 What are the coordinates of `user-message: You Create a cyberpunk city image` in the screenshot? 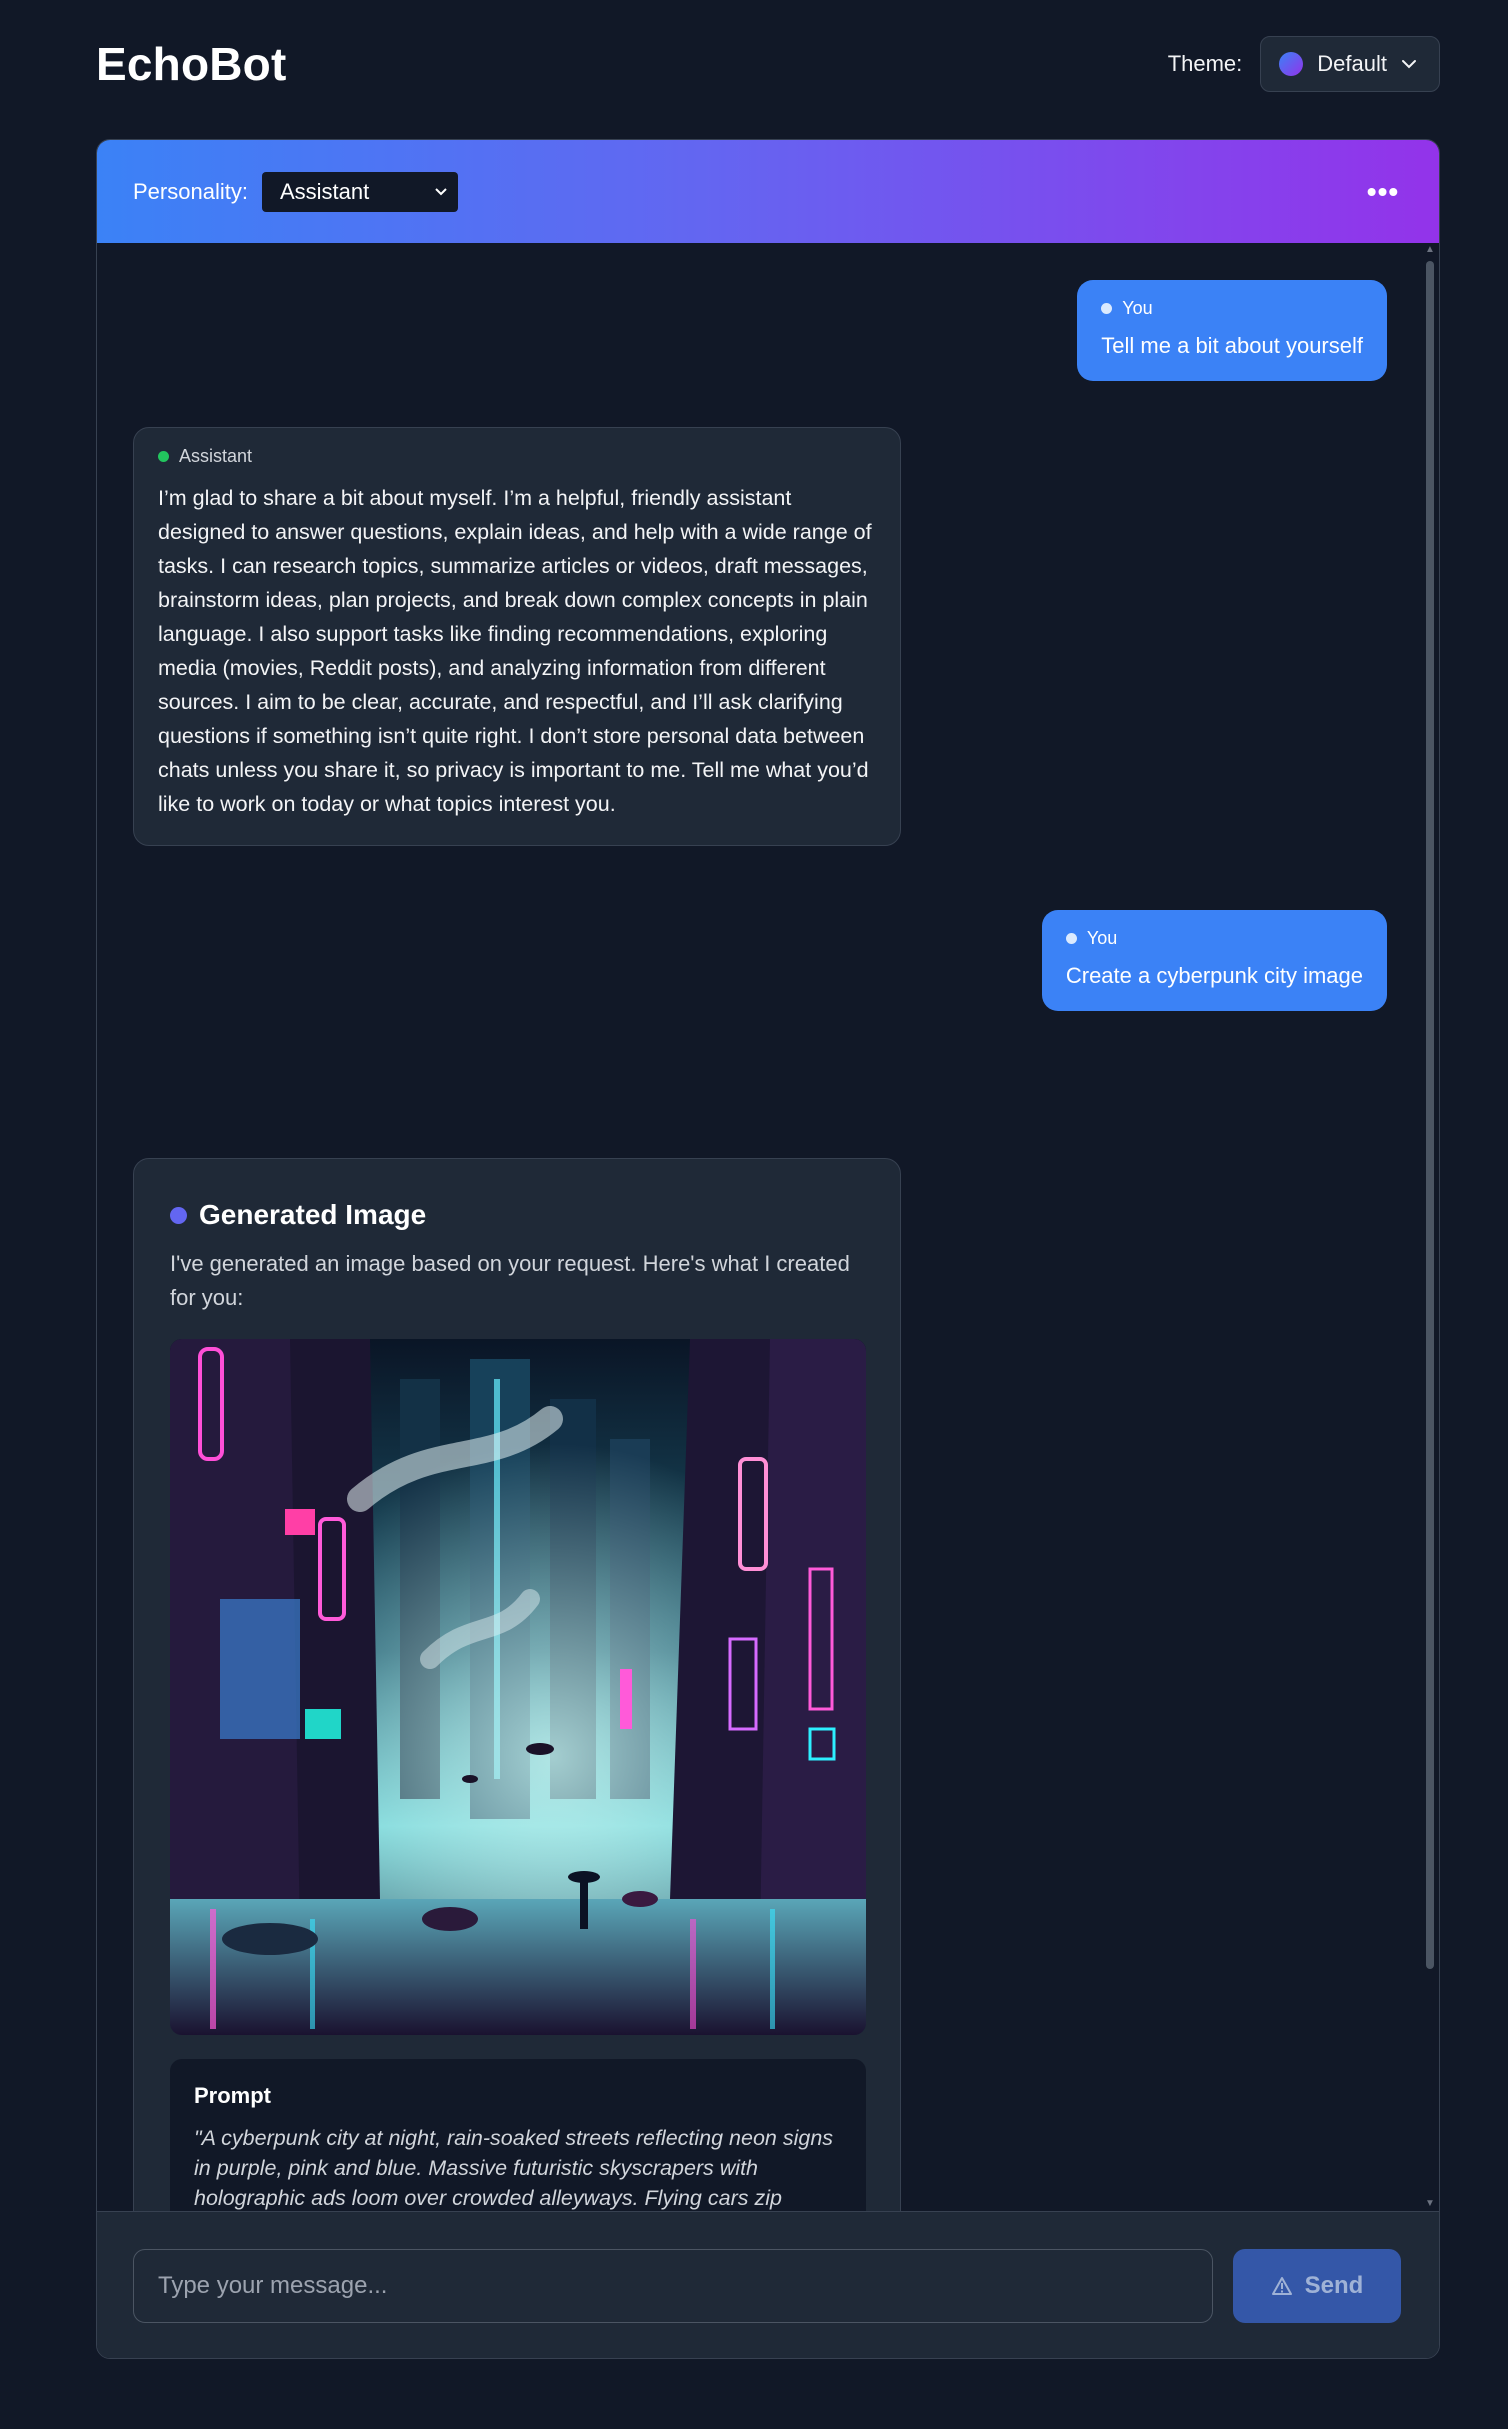 It's located at (1214, 960).